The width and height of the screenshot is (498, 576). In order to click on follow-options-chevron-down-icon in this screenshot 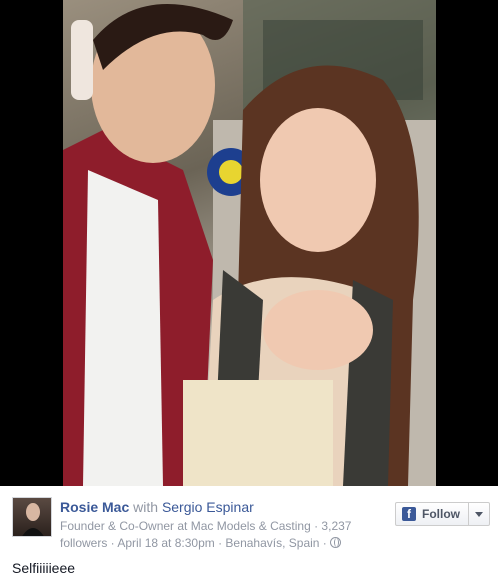, I will do `click(479, 514)`.